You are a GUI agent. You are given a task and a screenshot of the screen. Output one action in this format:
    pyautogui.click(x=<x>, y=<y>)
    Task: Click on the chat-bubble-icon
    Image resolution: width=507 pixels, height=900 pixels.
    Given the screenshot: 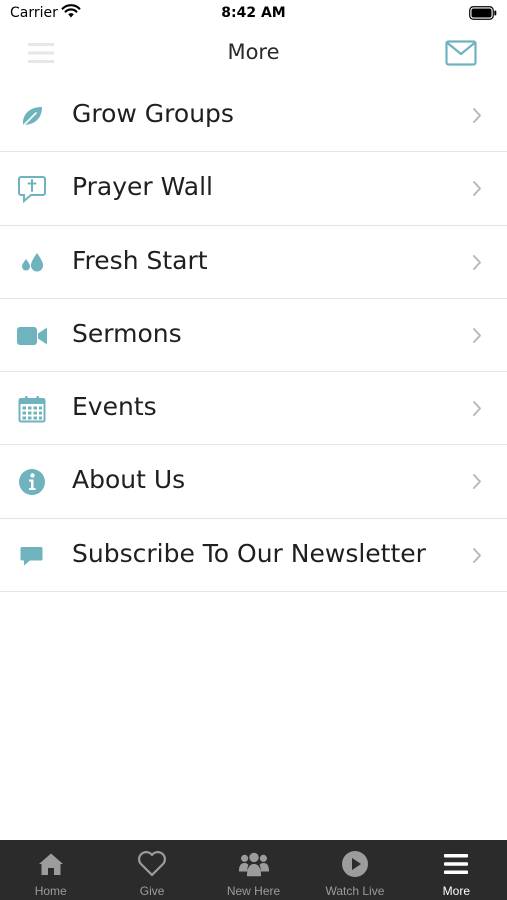 What is the action you would take?
    pyautogui.click(x=32, y=556)
    